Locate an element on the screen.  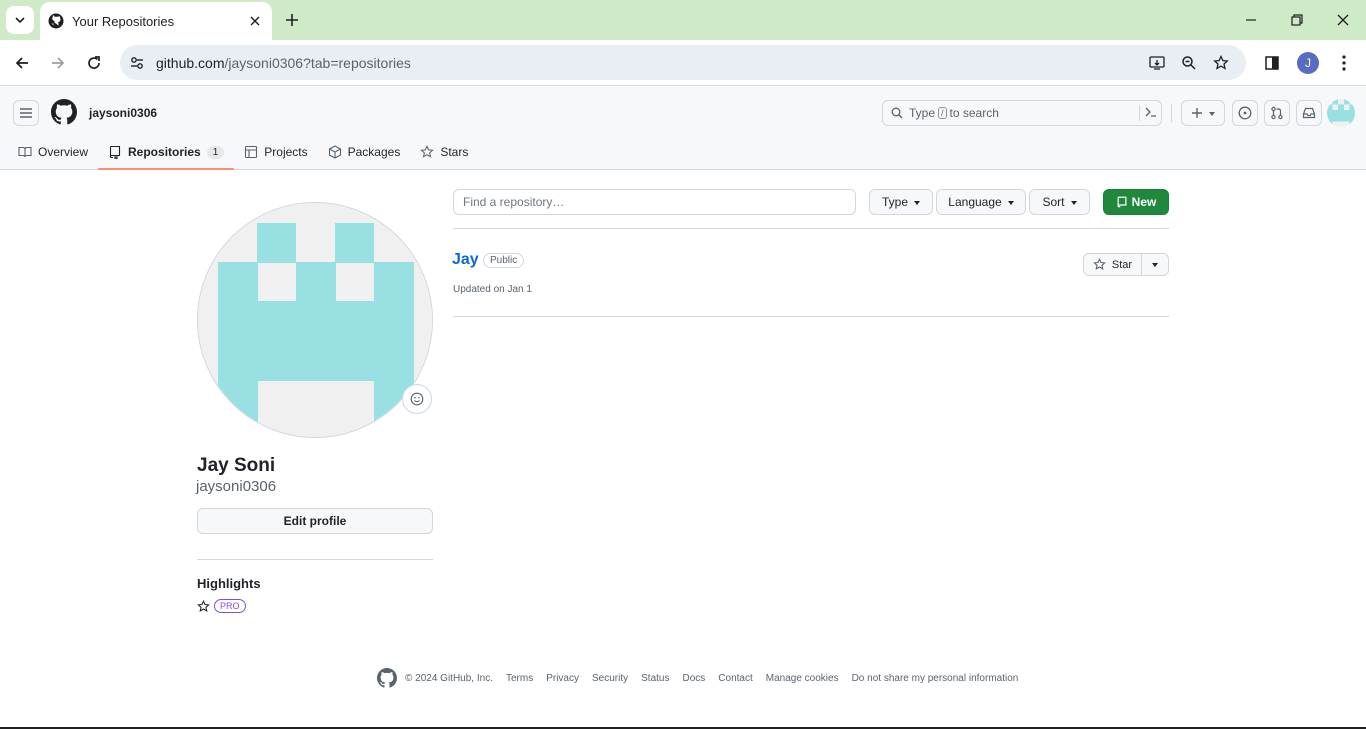
list-top-divider is located at coordinates (811, 228).